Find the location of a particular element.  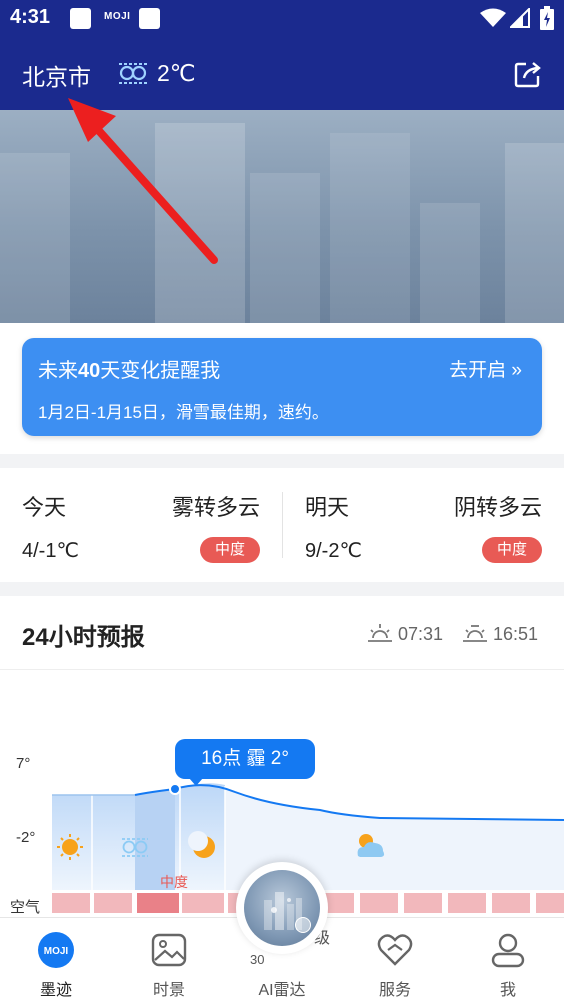

reminder-title: 未来40天变化提醒我 is located at coordinates (129, 371).